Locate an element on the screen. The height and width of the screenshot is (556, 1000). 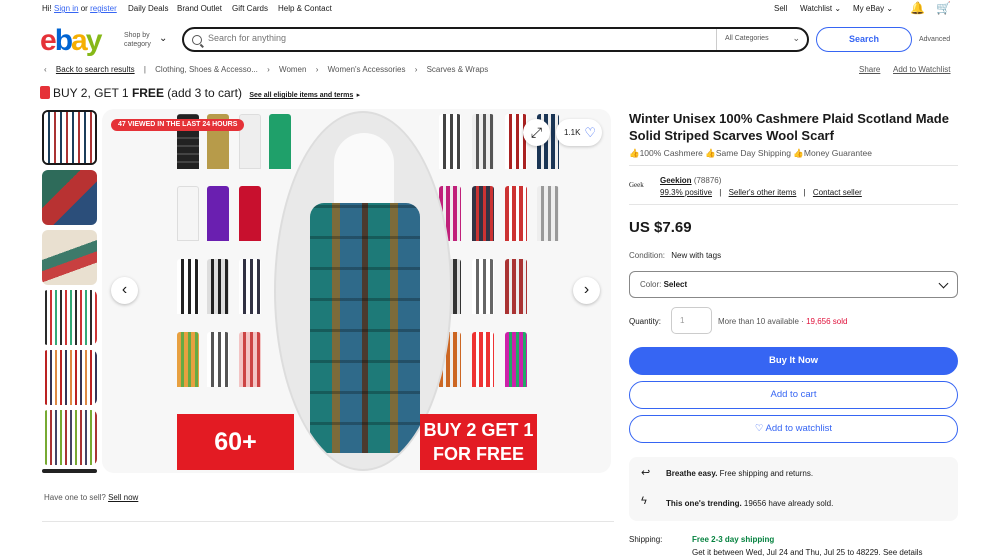
greeting: Hi! Sign in or register is located at coordinates (79, 8).